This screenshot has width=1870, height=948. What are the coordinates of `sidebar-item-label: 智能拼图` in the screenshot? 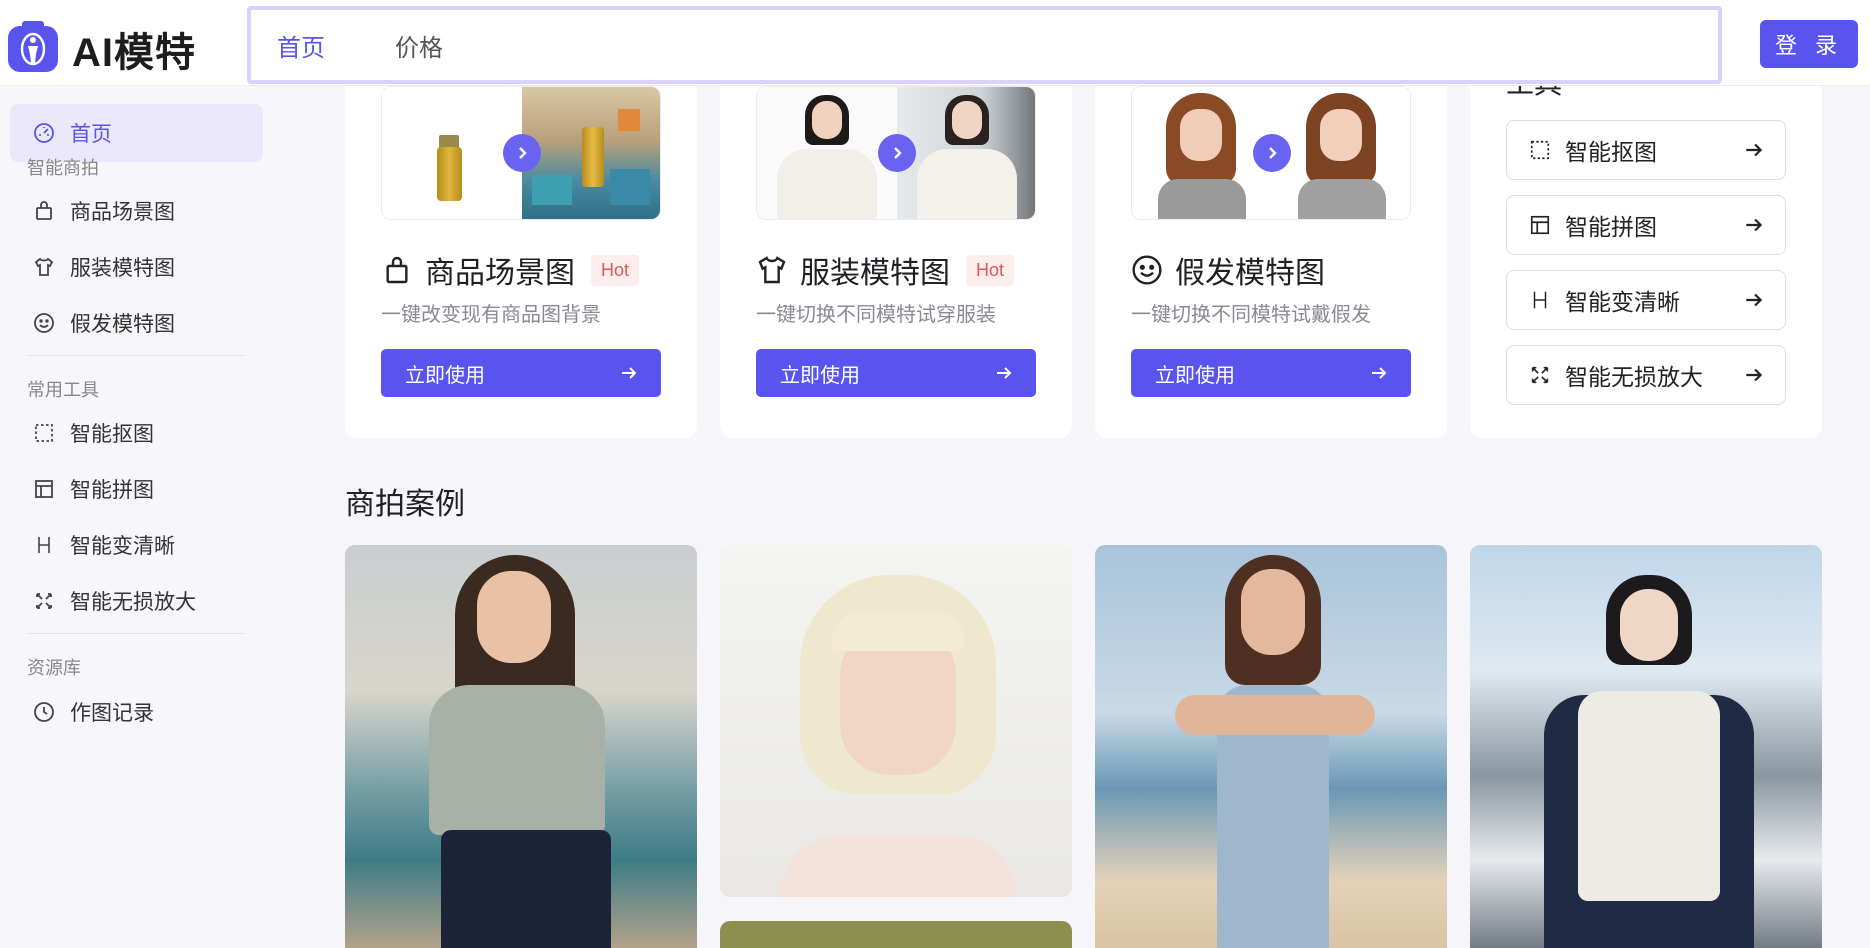 It's located at (112, 490).